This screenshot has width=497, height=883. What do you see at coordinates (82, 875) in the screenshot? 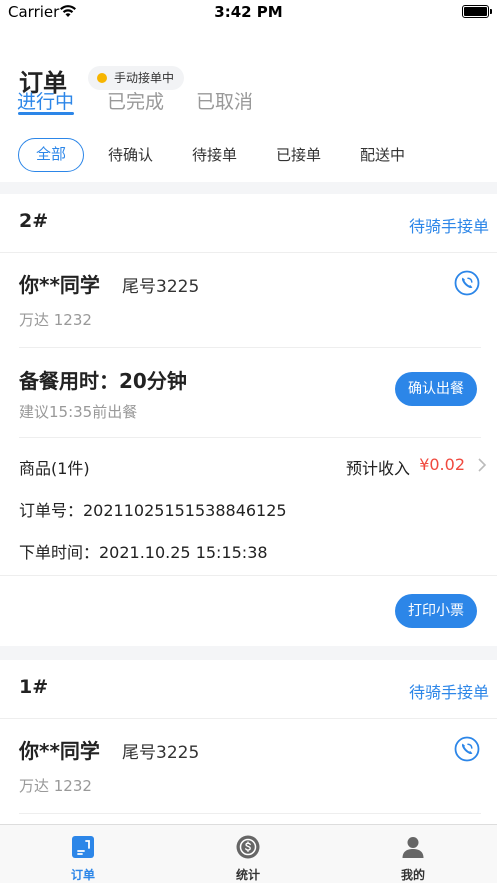
I see `nav-orders-label: 订单` at bounding box center [82, 875].